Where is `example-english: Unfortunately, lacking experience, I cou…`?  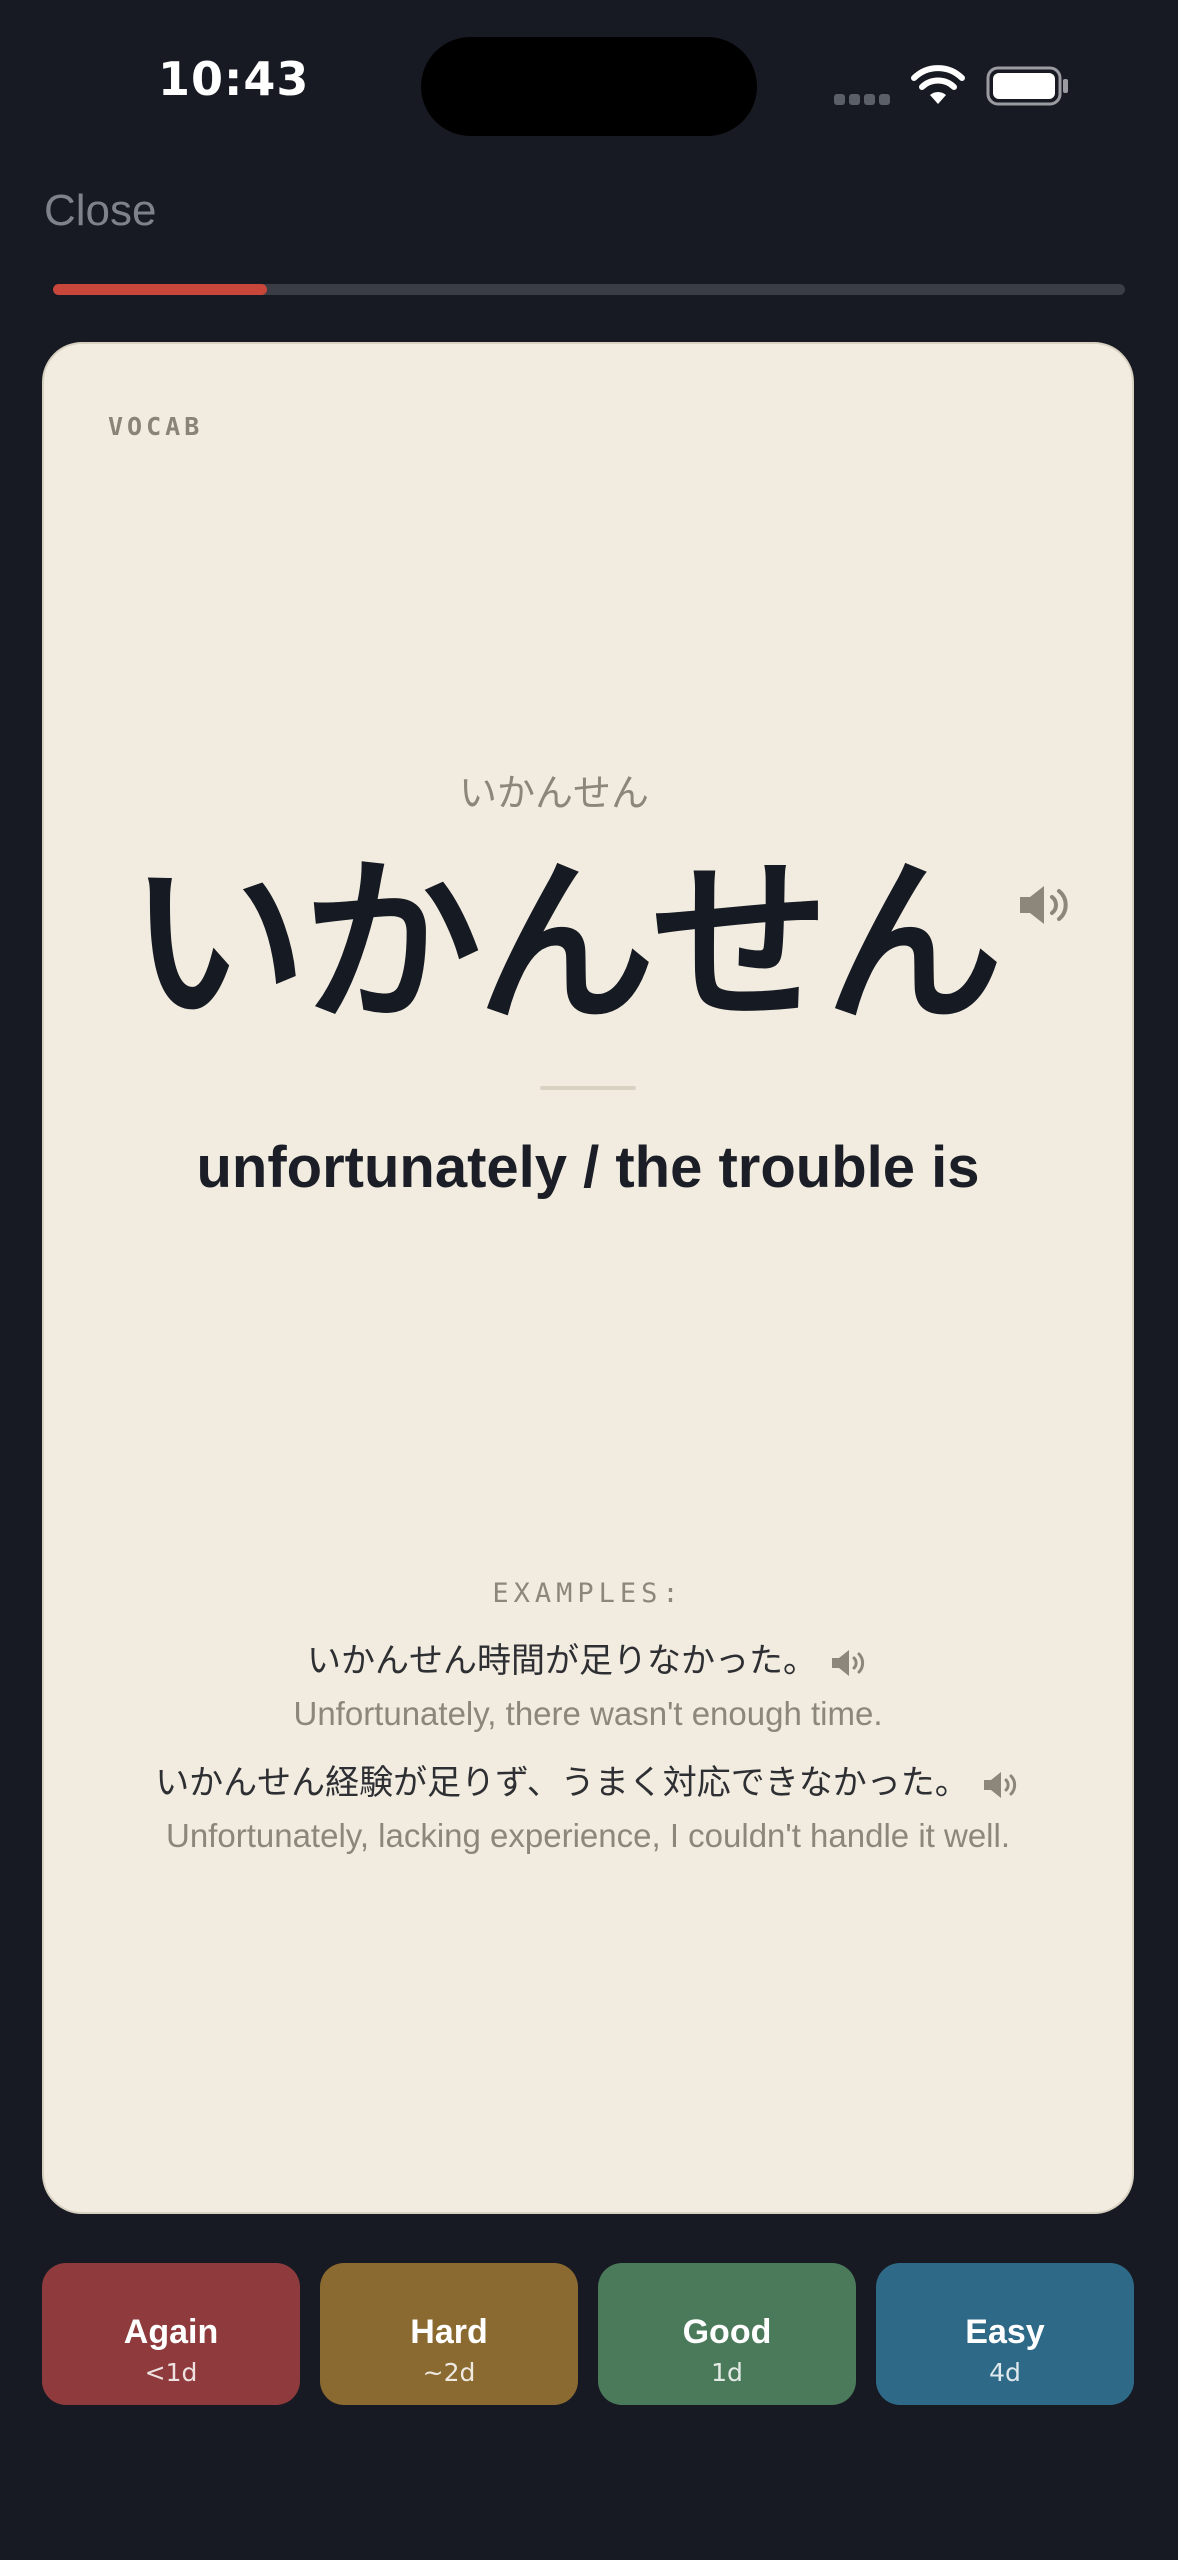
example-english: Unfortunately, lacking experience, I cou… is located at coordinates (588, 1835).